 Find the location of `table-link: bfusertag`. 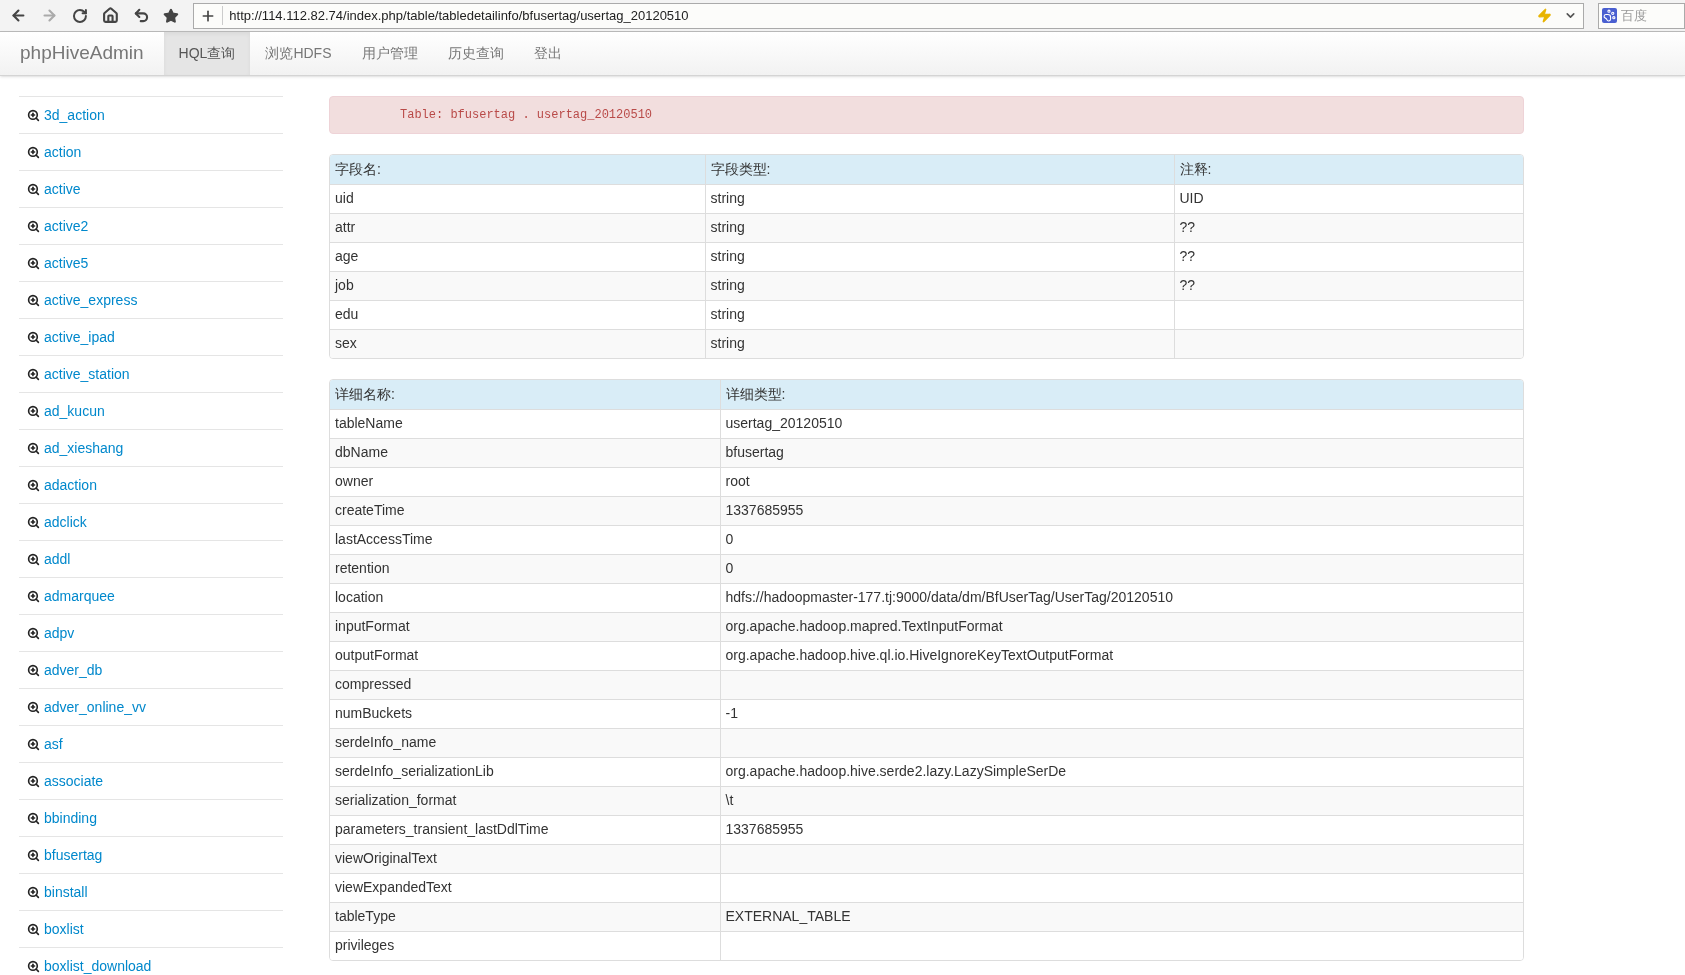

table-link: bfusertag is located at coordinates (151, 854).